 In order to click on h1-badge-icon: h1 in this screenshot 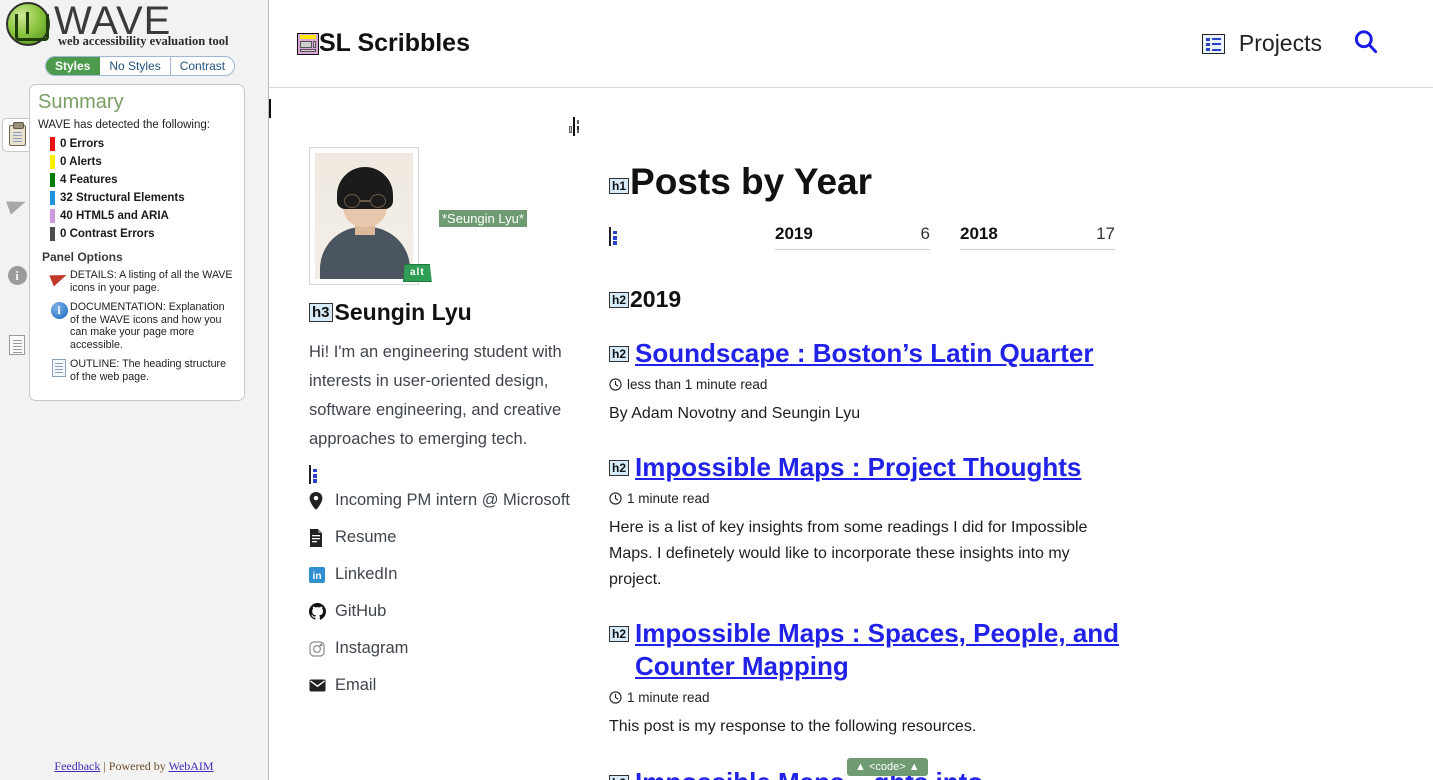, I will do `click(619, 186)`.